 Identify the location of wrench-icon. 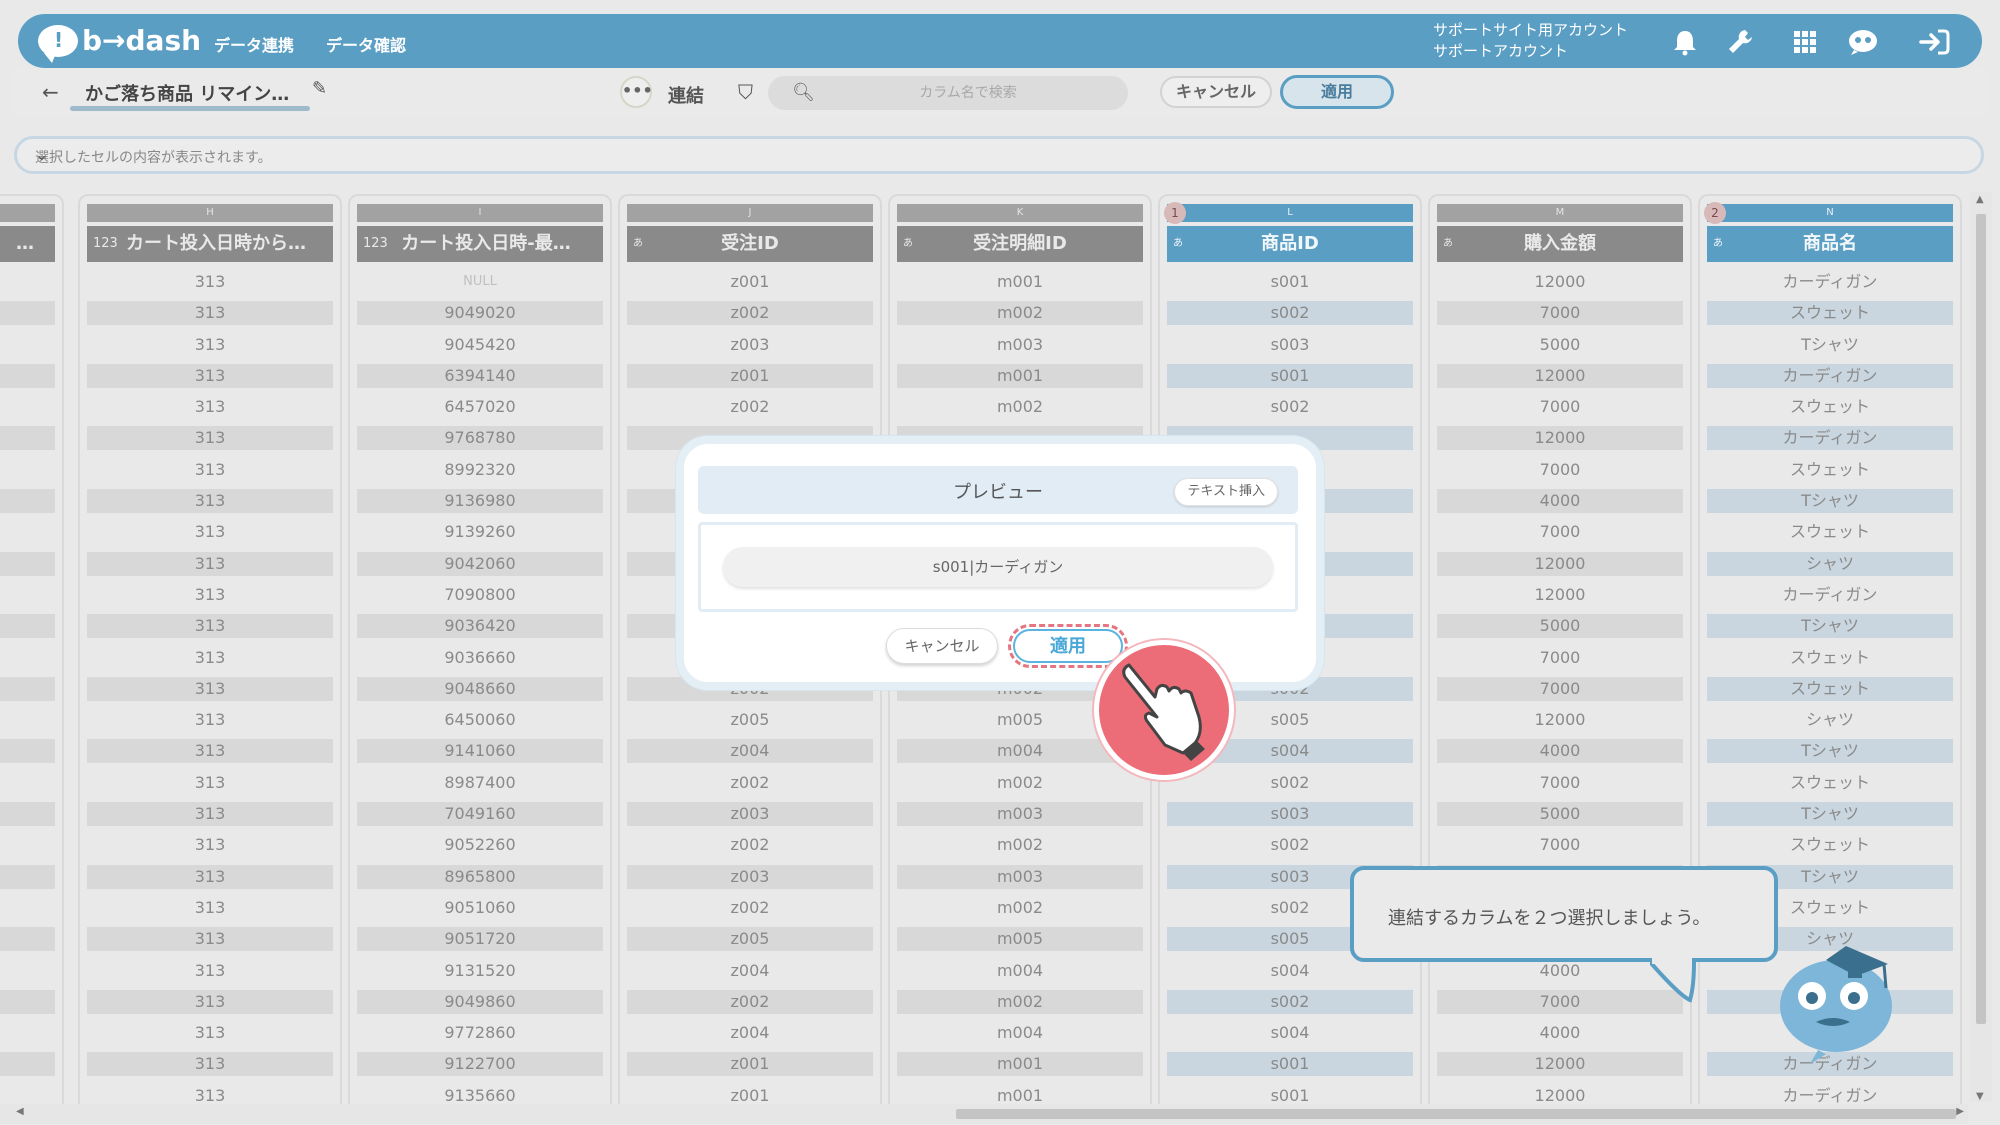
(1741, 42).